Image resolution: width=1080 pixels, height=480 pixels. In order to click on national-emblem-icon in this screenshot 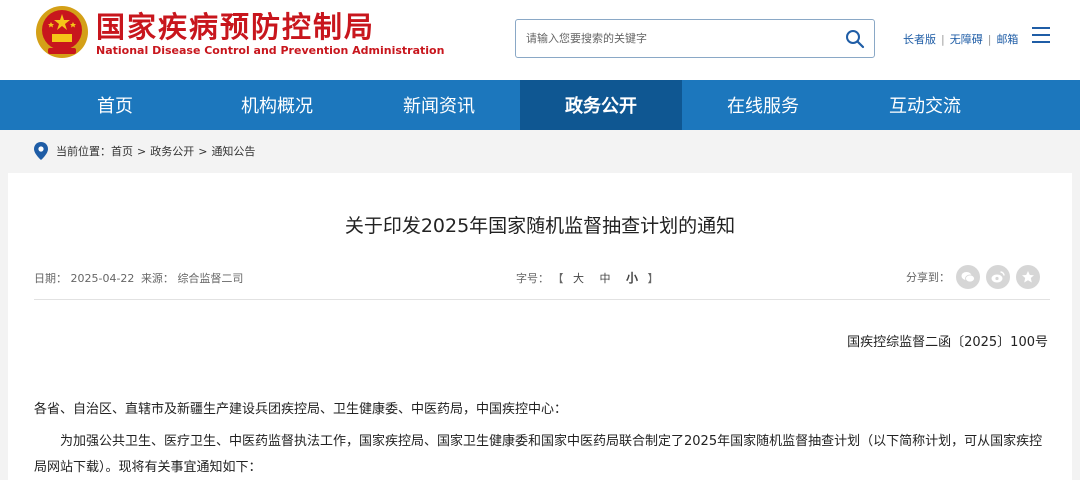, I will do `click(62, 32)`.